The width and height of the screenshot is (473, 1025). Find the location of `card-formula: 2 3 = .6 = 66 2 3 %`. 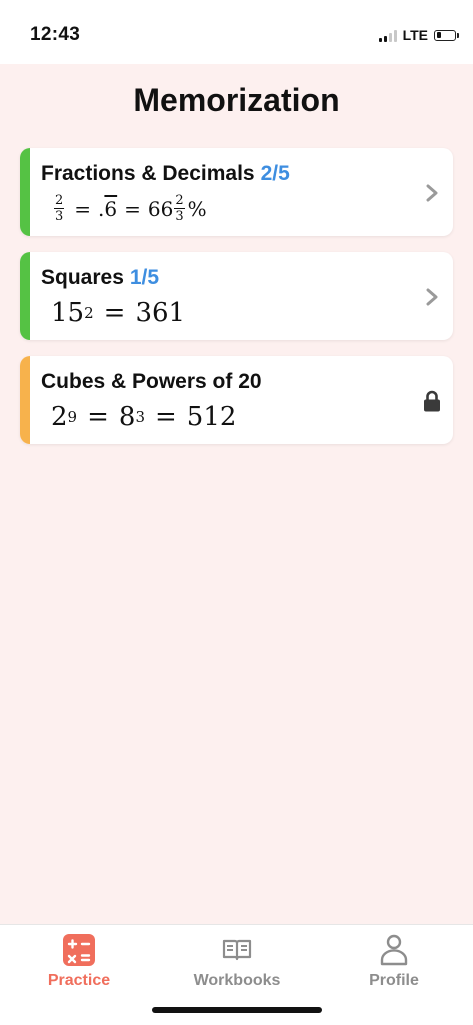

card-formula: 2 3 = .6 = 66 2 3 % is located at coordinates (129, 208).